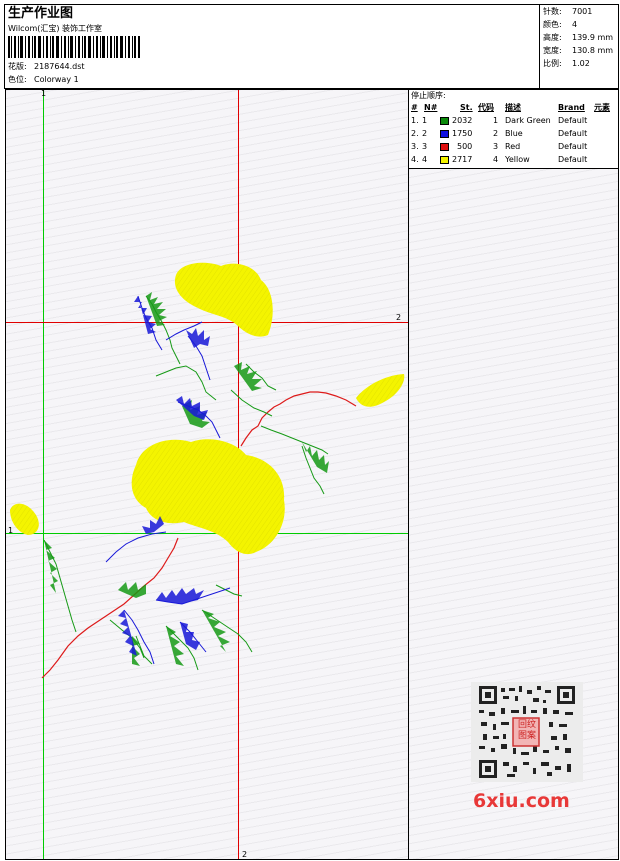  Describe the element at coordinates (602, 107) in the screenshot. I see `col-header-element: 元素` at that location.